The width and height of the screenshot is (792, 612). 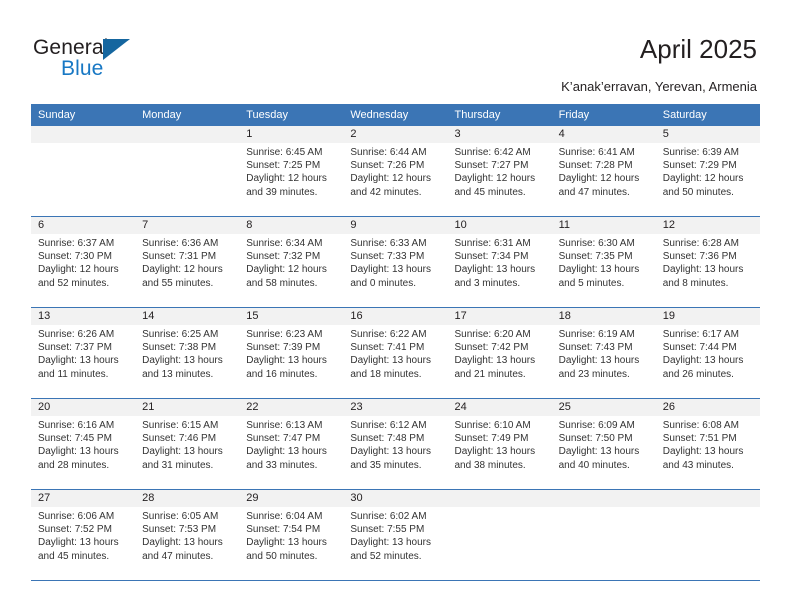 What do you see at coordinates (291, 316) in the screenshot?
I see `day-number: 15` at bounding box center [291, 316].